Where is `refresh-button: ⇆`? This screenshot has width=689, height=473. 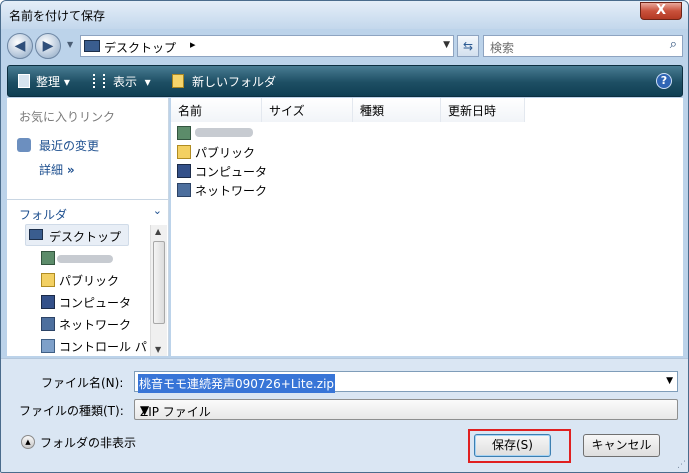
refresh-button: ⇆ is located at coordinates (468, 46).